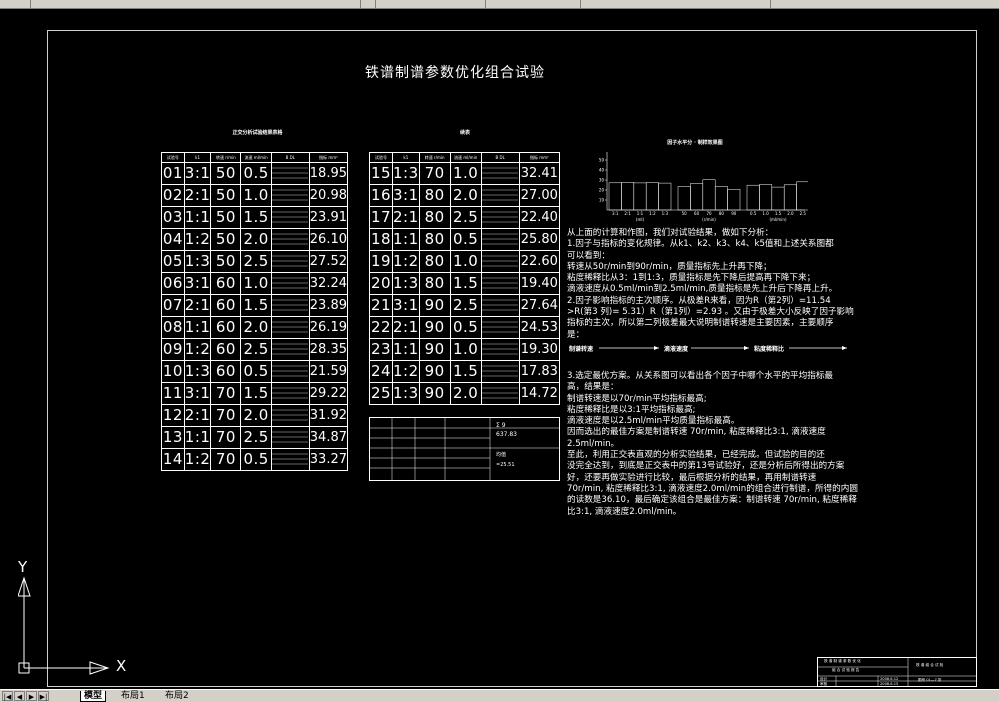  Describe the element at coordinates (31, 696) in the screenshot. I see `next-tab-icon: ▶` at that location.